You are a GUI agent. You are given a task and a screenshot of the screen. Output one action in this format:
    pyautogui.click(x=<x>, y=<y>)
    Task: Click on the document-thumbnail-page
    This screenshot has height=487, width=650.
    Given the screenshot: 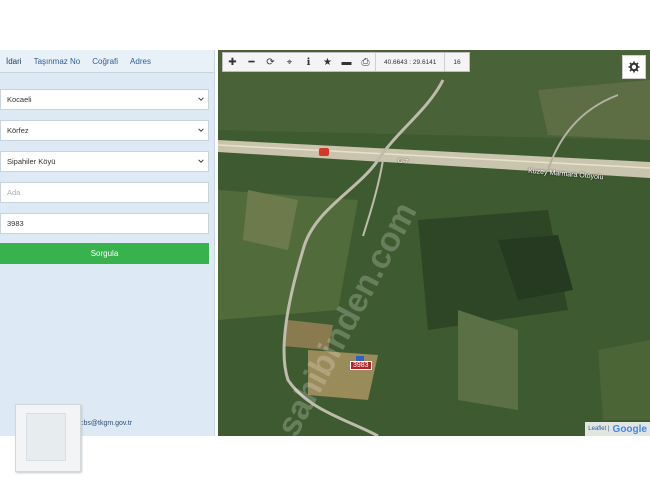 What is the action you would take?
    pyautogui.click(x=46, y=437)
    